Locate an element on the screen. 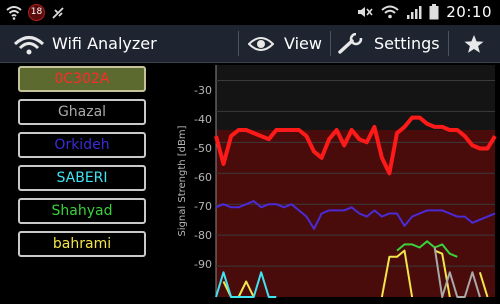 Image resolution: width=500 pixels, height=304 pixels. network-button: SABERI is located at coordinates (82, 178).